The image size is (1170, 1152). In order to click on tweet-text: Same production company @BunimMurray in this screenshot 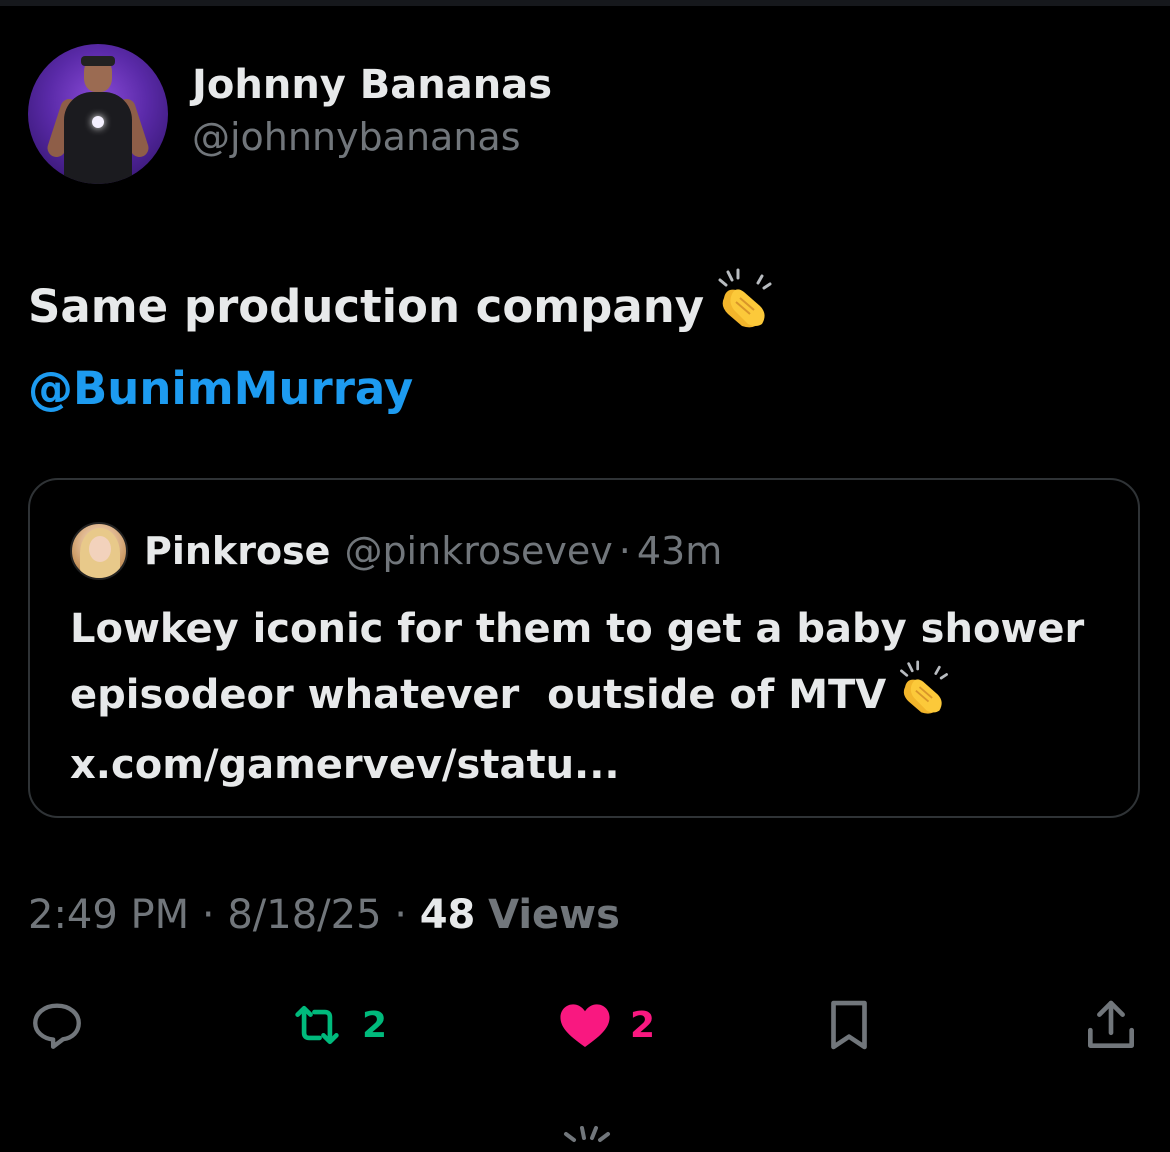, I will do `click(578, 347)`.